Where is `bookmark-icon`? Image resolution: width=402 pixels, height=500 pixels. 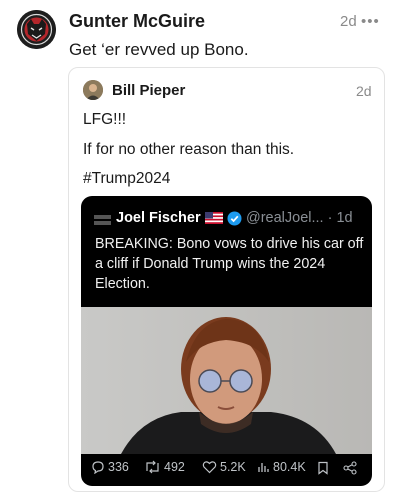
bookmark-icon is located at coordinates (323, 468).